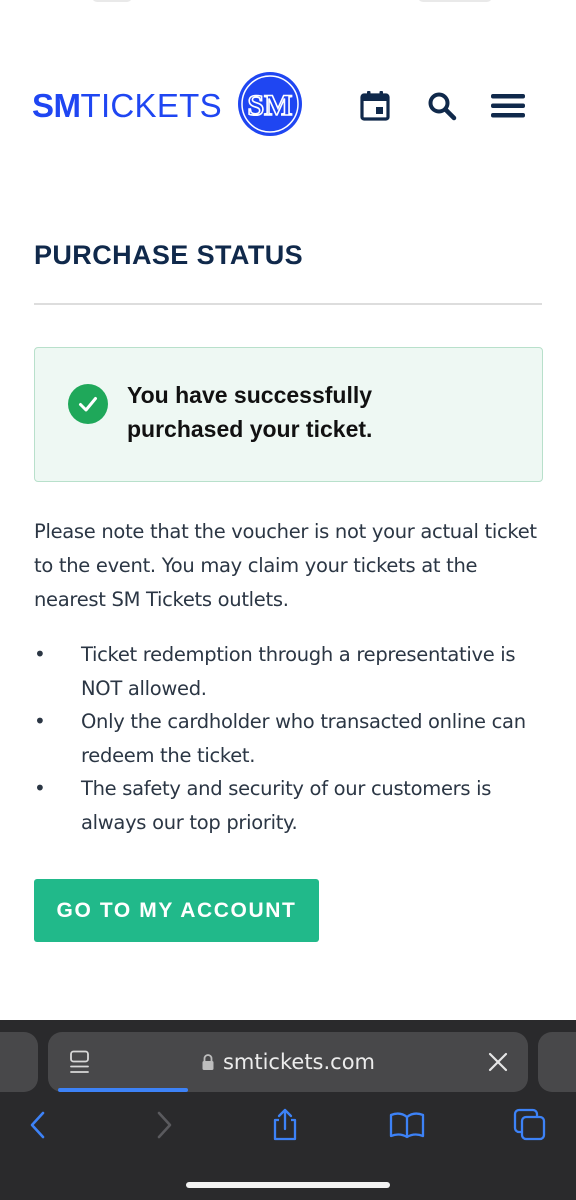 This screenshot has height=1200, width=576. I want to click on back-icon, so click(38, 1125).